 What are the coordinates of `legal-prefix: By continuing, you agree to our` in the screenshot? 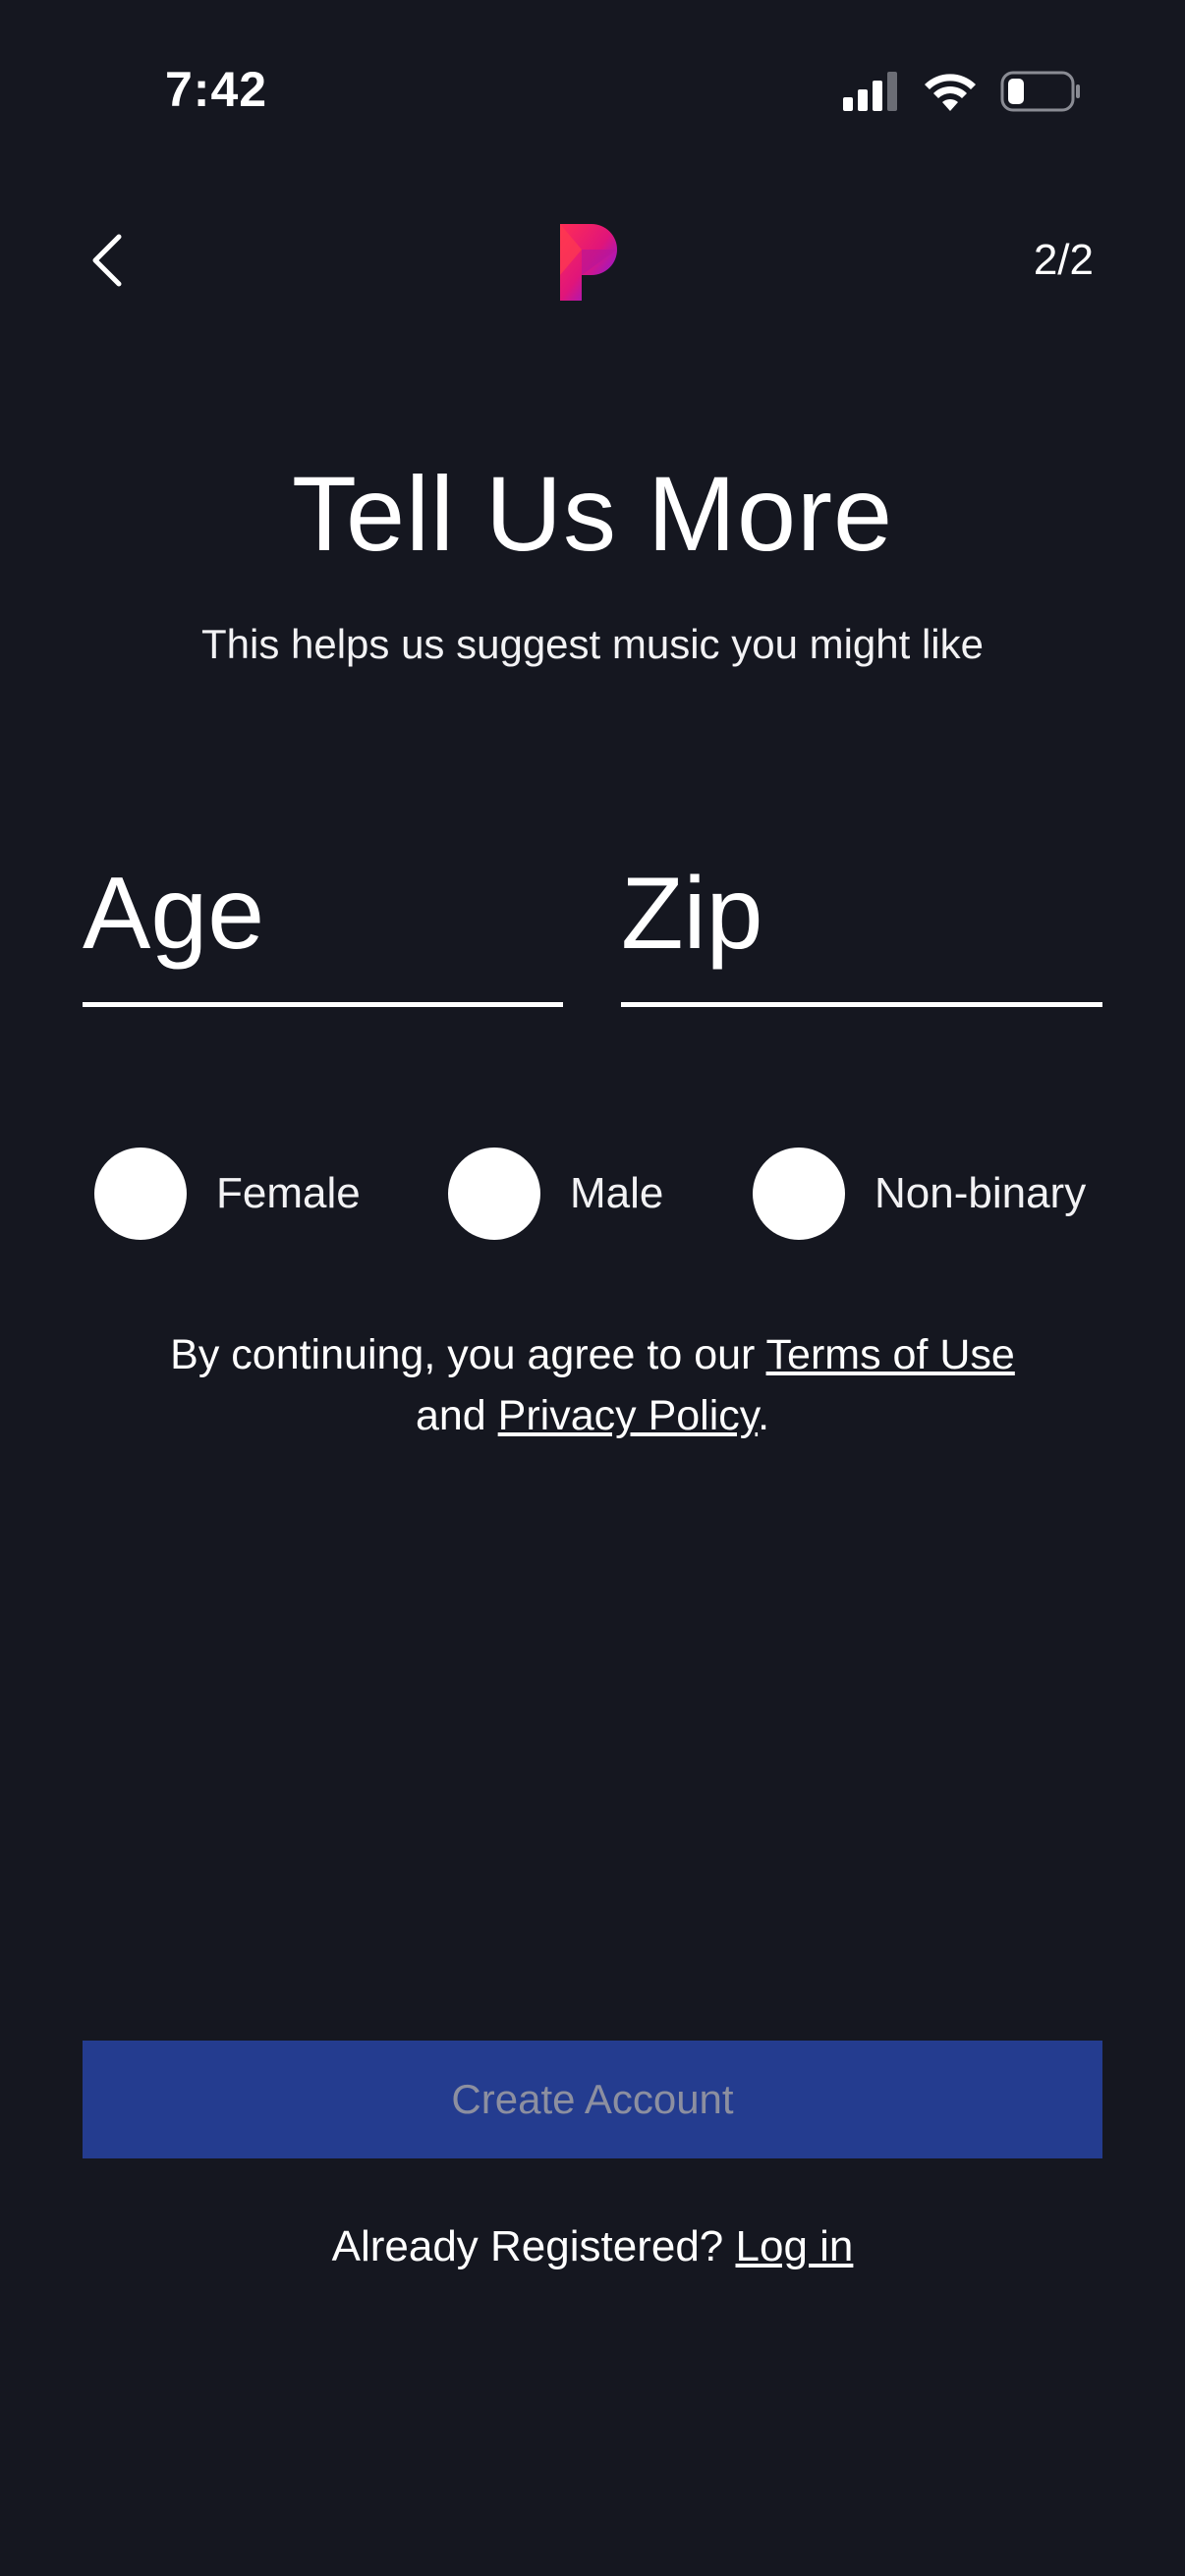 It's located at (468, 1354).